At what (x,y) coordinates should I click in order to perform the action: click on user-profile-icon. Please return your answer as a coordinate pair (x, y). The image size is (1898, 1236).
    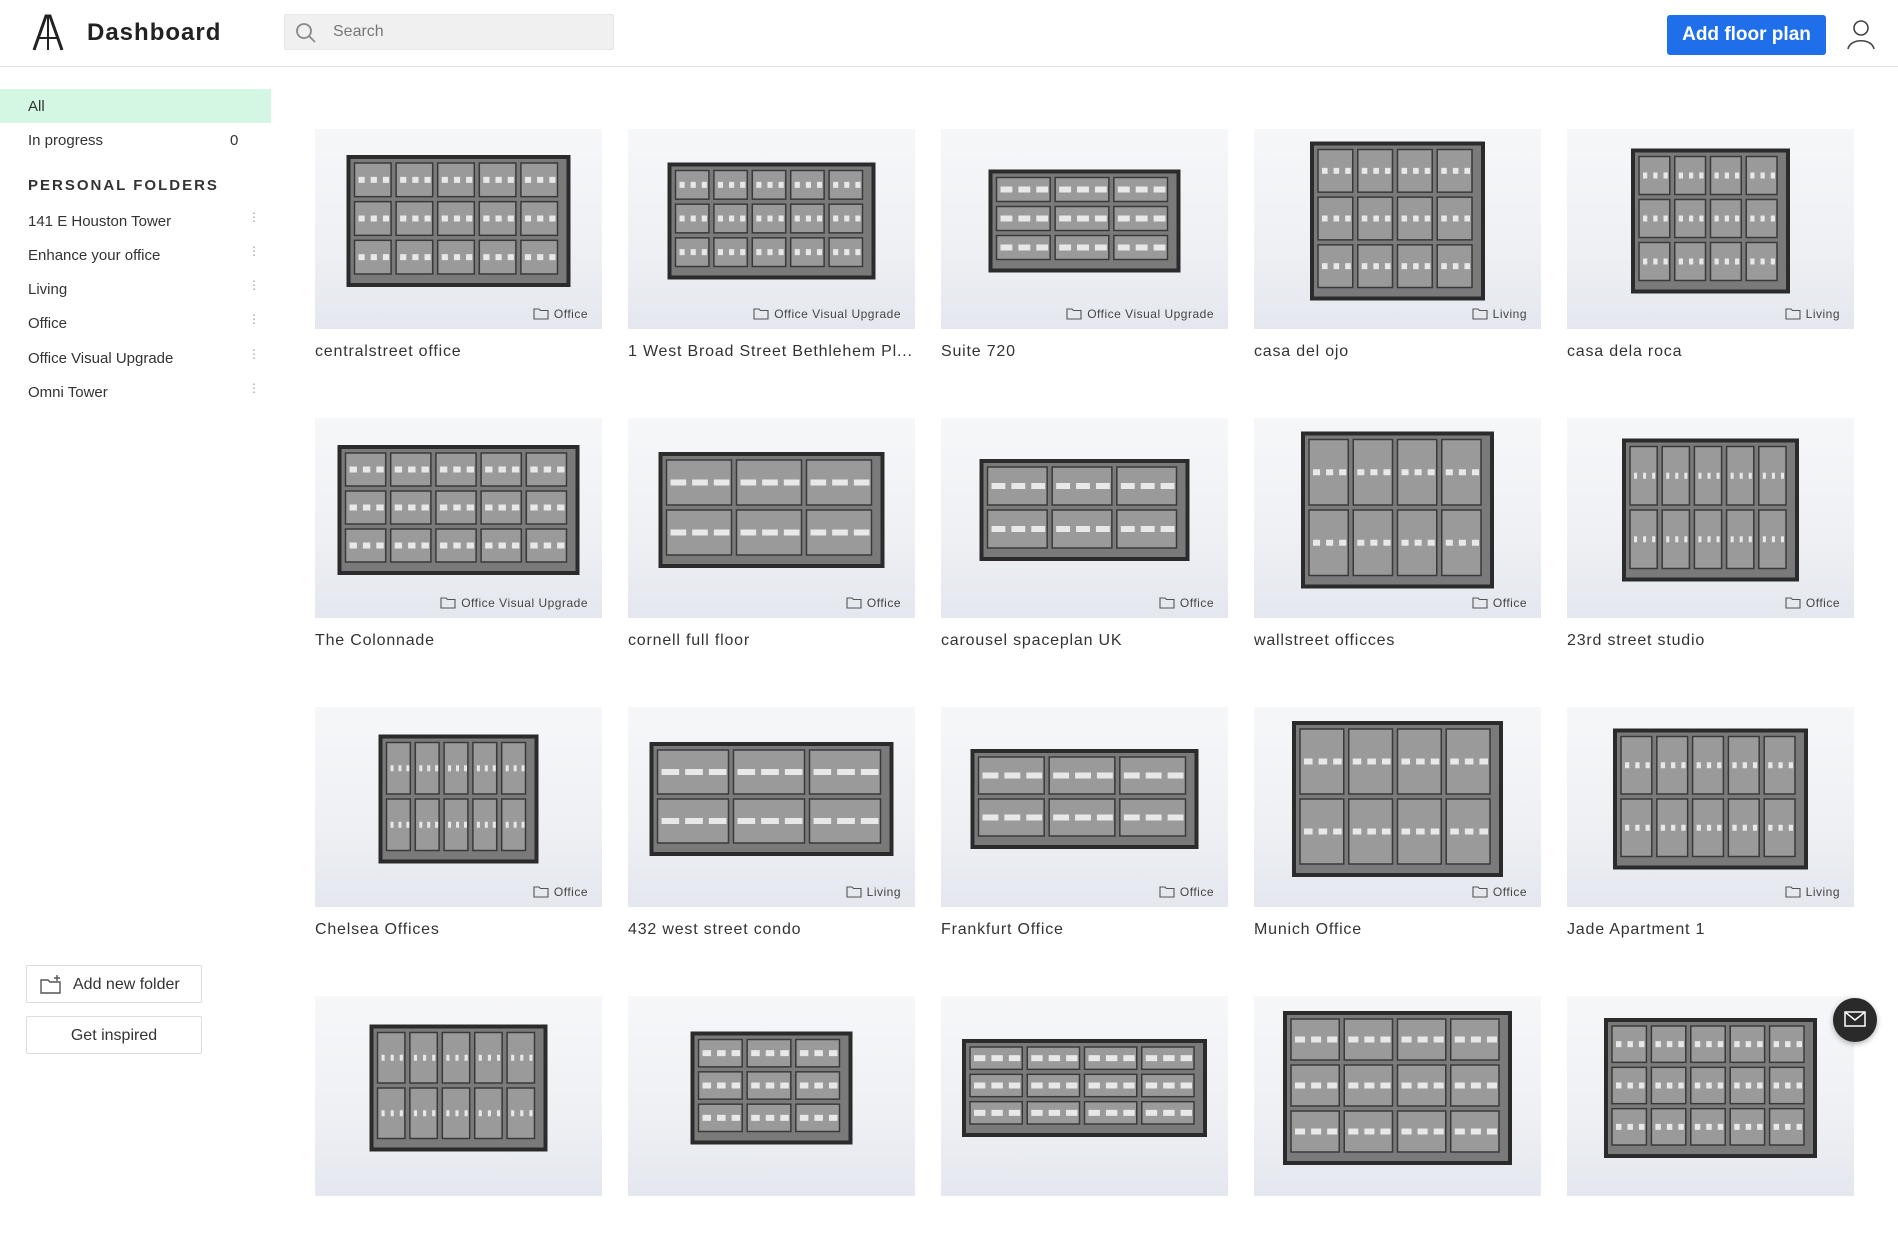
    Looking at the image, I should click on (1861, 34).